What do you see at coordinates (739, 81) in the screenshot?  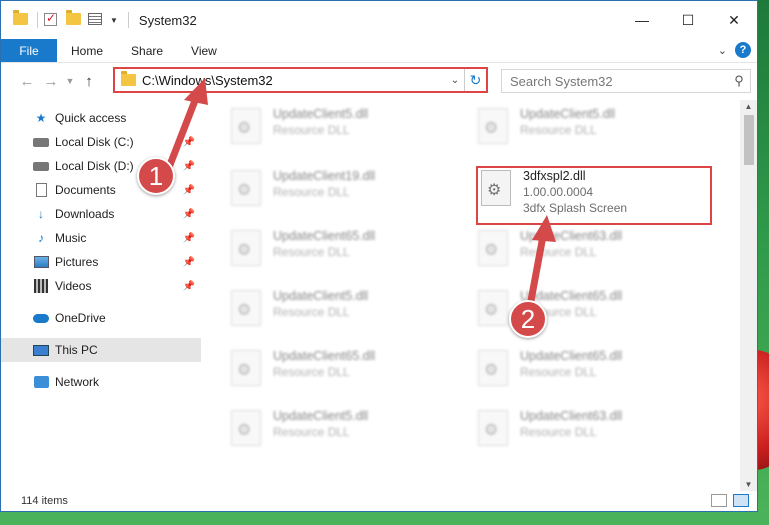 I see `search-icon: ⚲` at bounding box center [739, 81].